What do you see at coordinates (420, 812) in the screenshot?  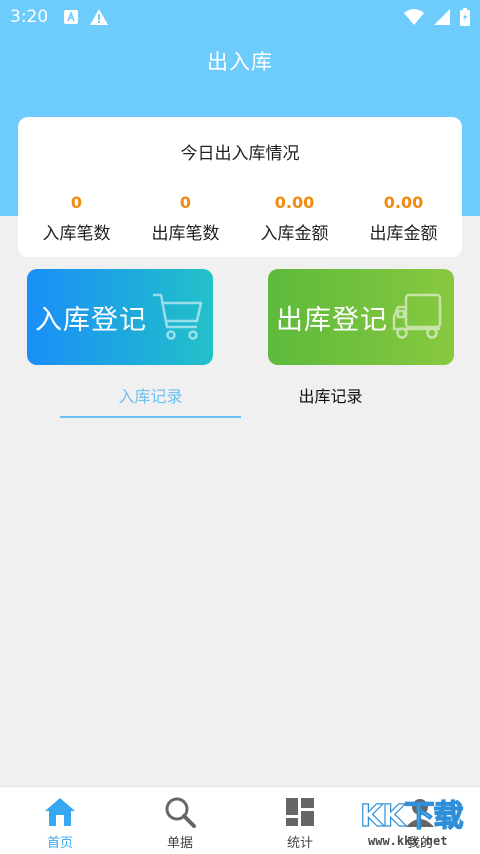 I see `profile-icon` at bounding box center [420, 812].